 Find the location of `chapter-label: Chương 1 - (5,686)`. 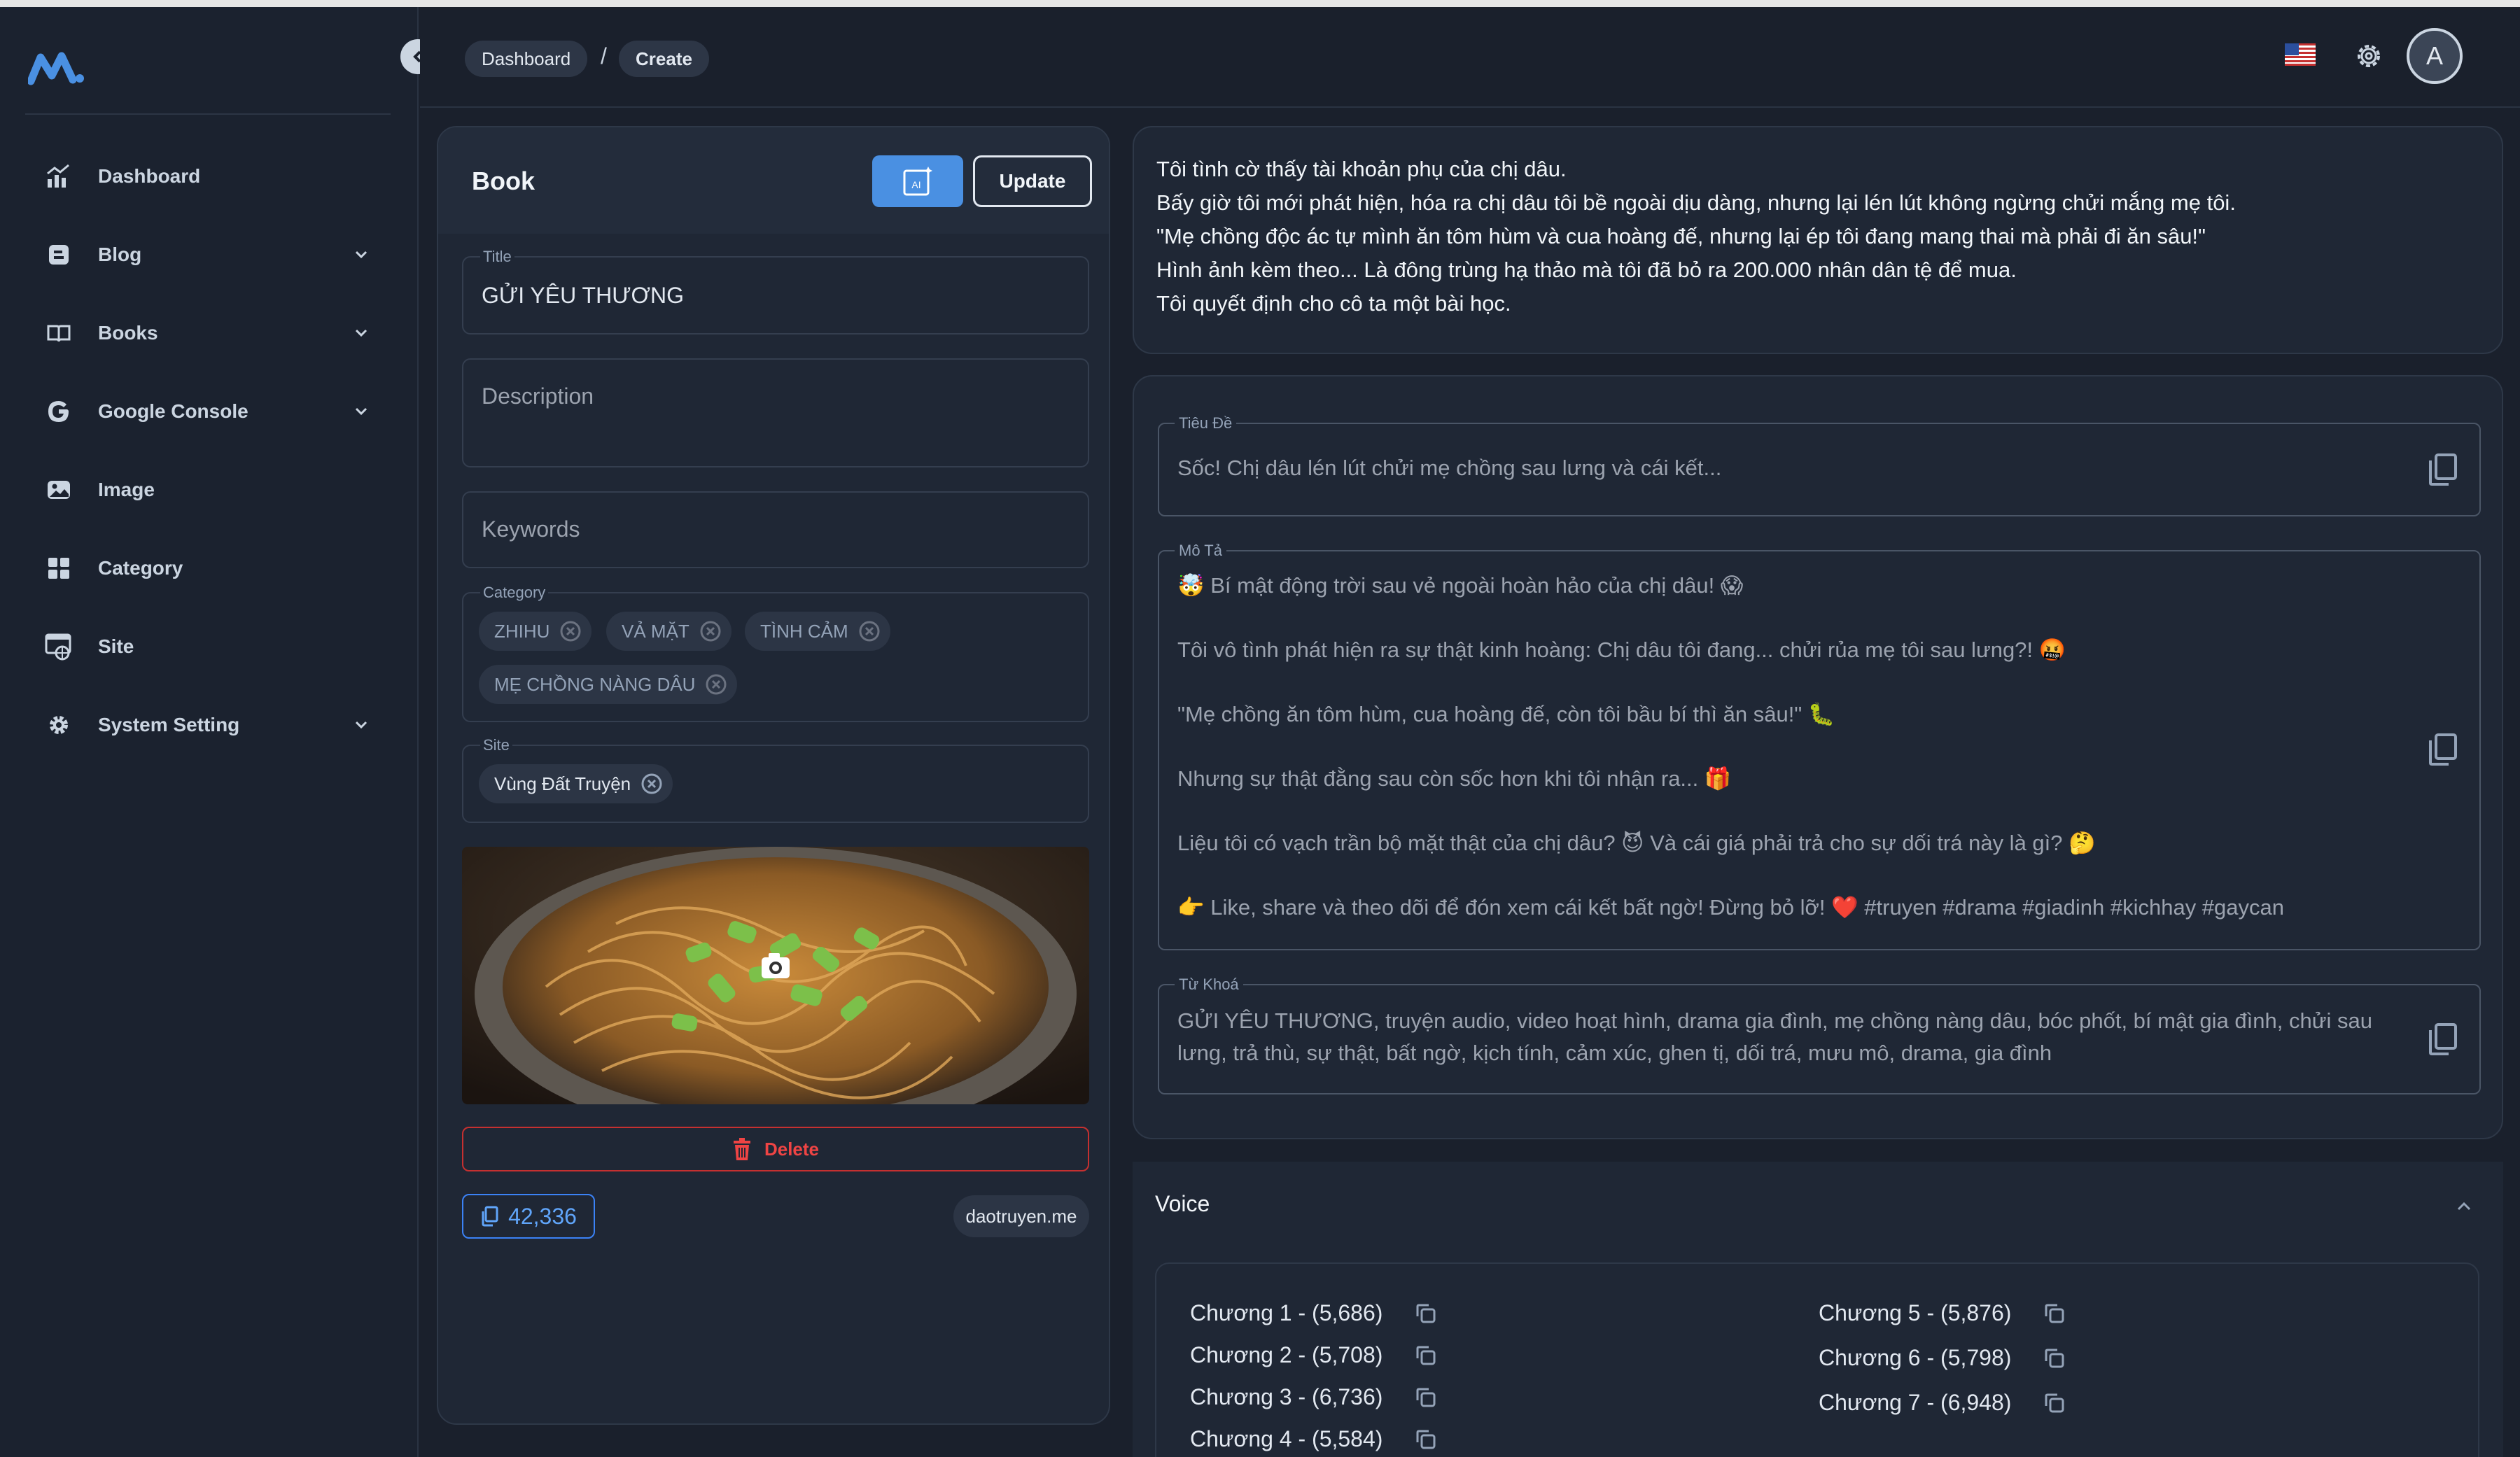

chapter-label: Chương 1 - (5,686) is located at coordinates (1286, 1312).